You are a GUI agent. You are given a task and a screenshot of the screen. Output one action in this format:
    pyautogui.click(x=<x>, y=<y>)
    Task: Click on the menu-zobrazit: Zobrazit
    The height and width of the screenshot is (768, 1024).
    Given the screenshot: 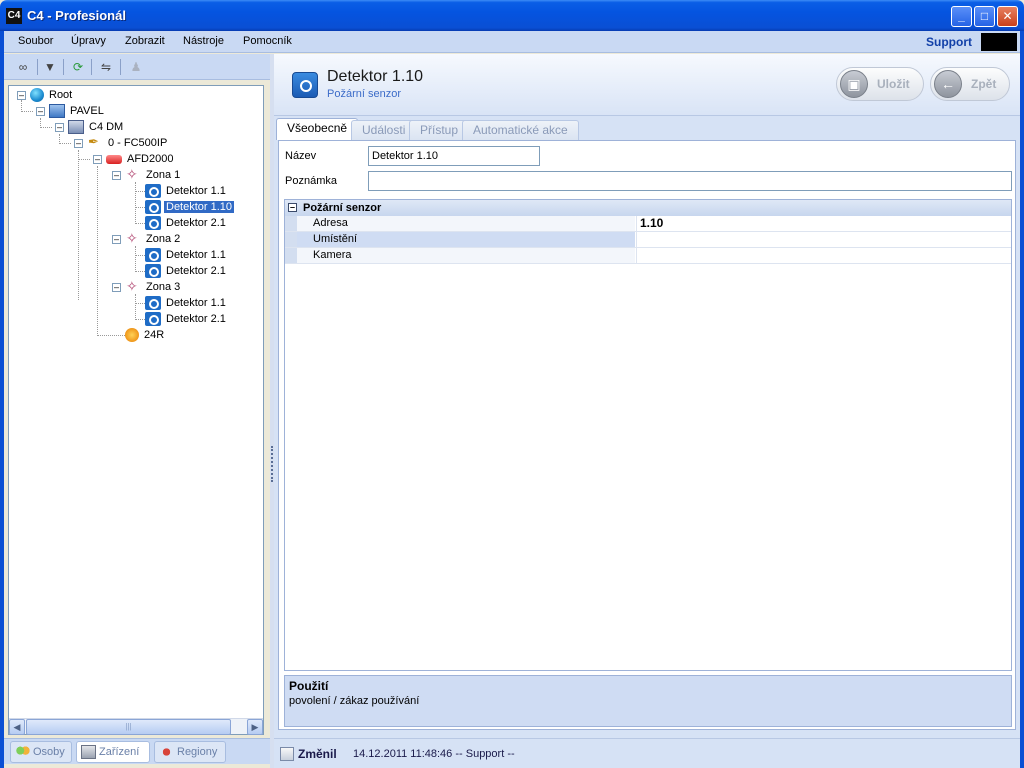 What is the action you would take?
    pyautogui.click(x=145, y=41)
    